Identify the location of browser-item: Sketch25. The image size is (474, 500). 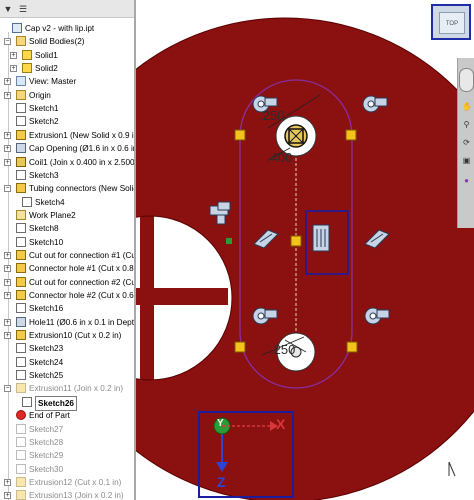
(67, 375).